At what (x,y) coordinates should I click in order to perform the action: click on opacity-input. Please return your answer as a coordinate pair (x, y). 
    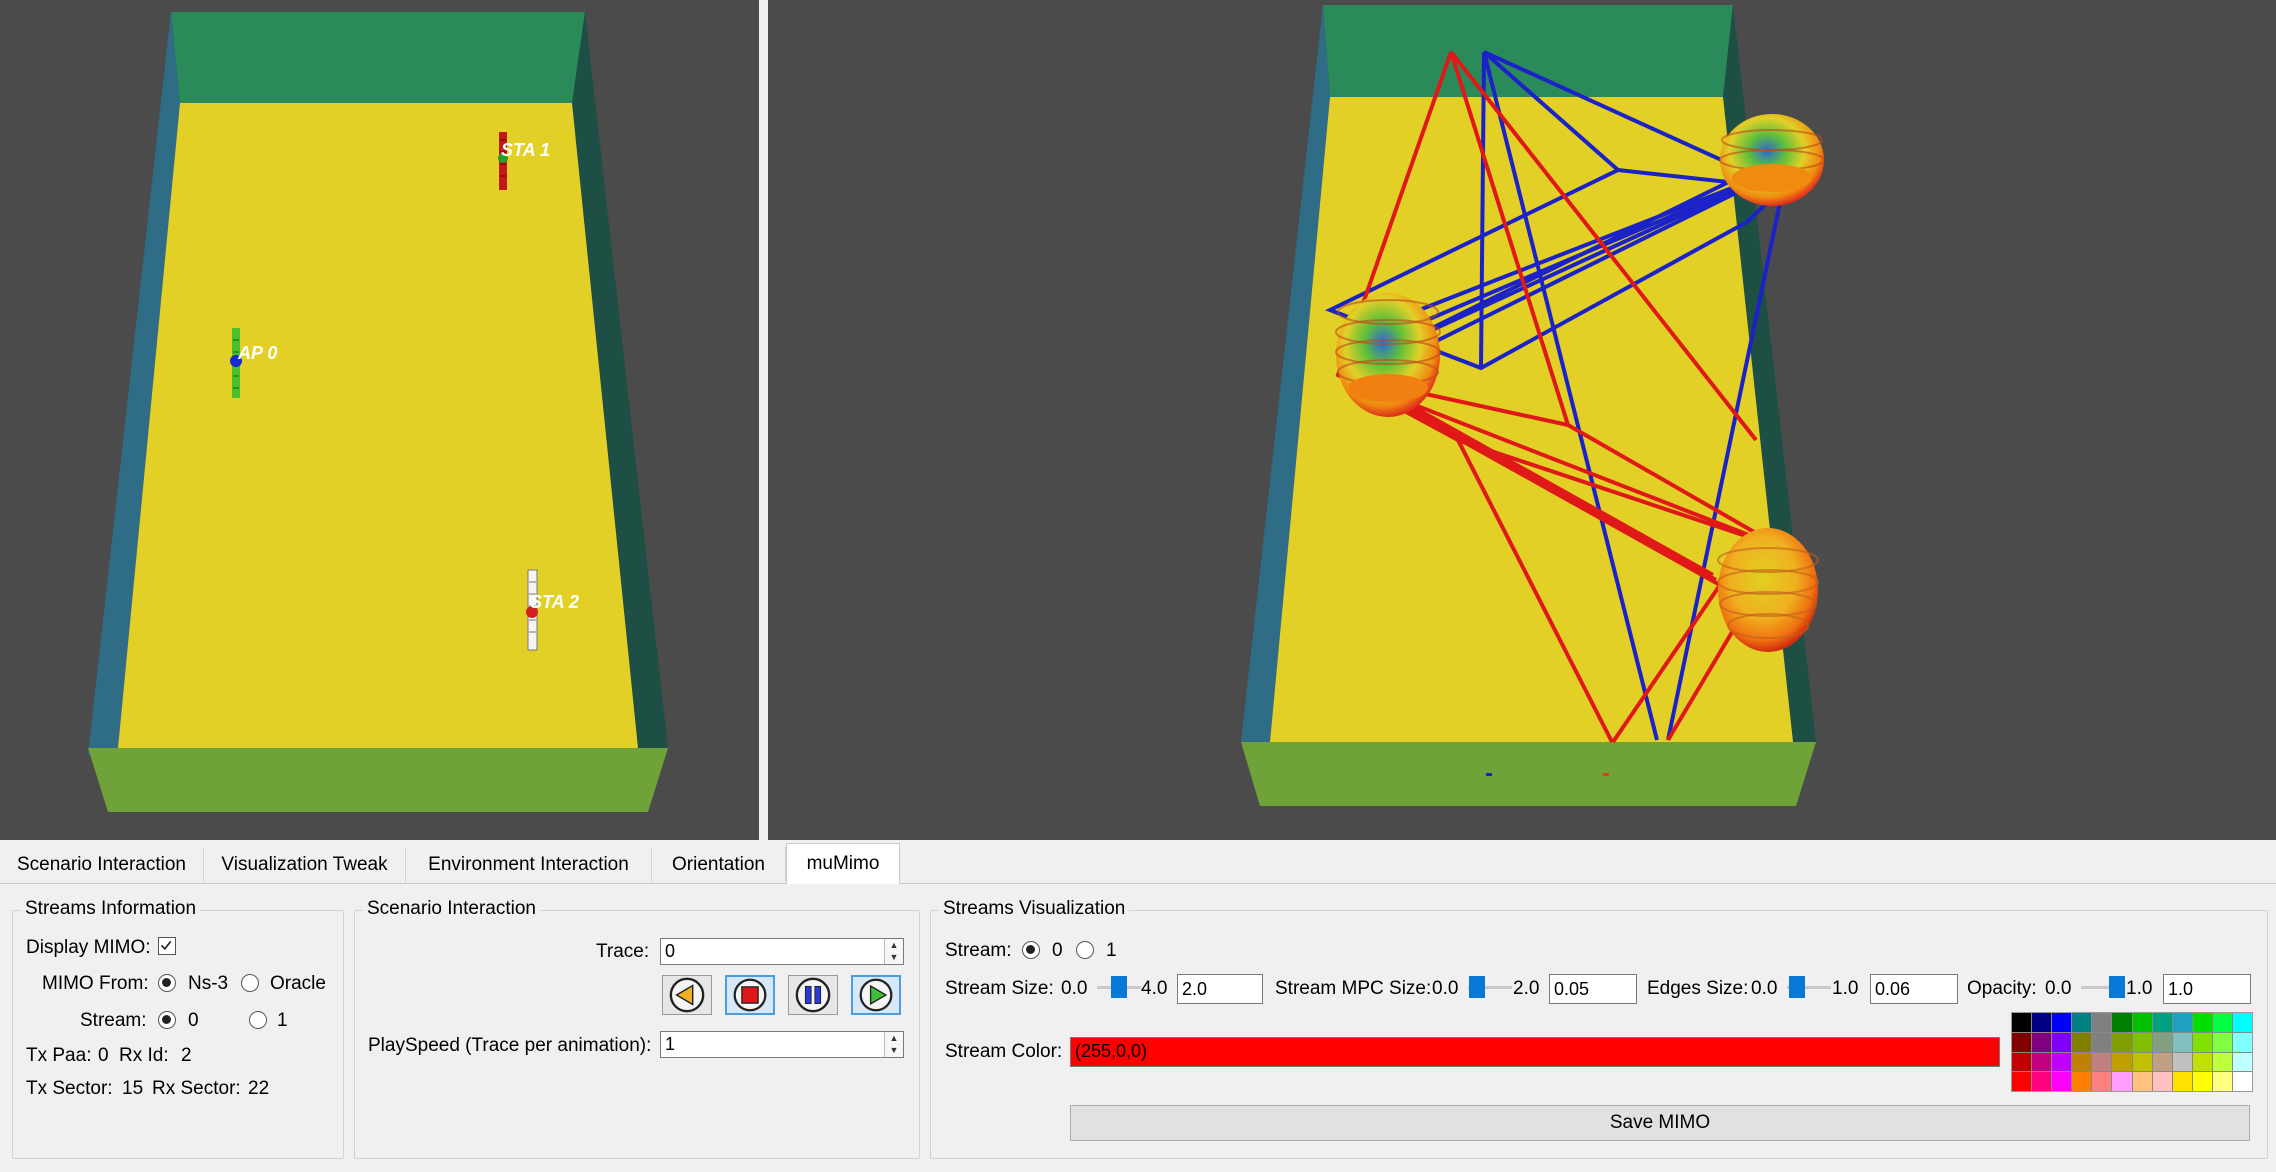
    Looking at the image, I should click on (2207, 989).